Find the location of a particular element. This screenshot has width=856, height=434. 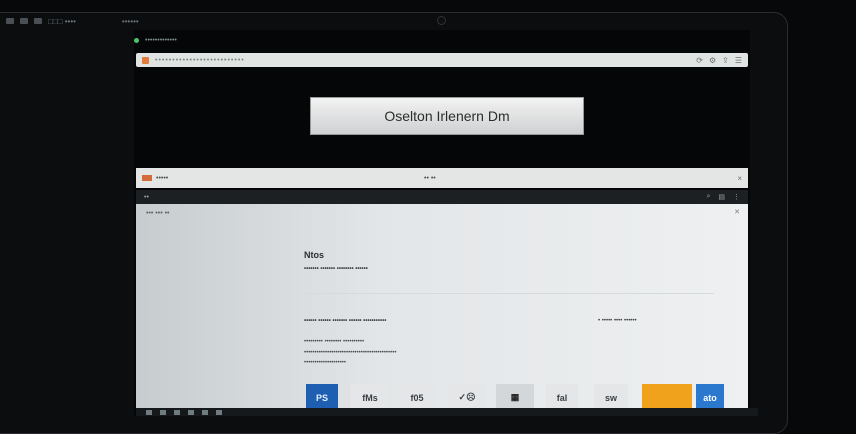

app-tile: ✓☹ is located at coordinates (467, 397).